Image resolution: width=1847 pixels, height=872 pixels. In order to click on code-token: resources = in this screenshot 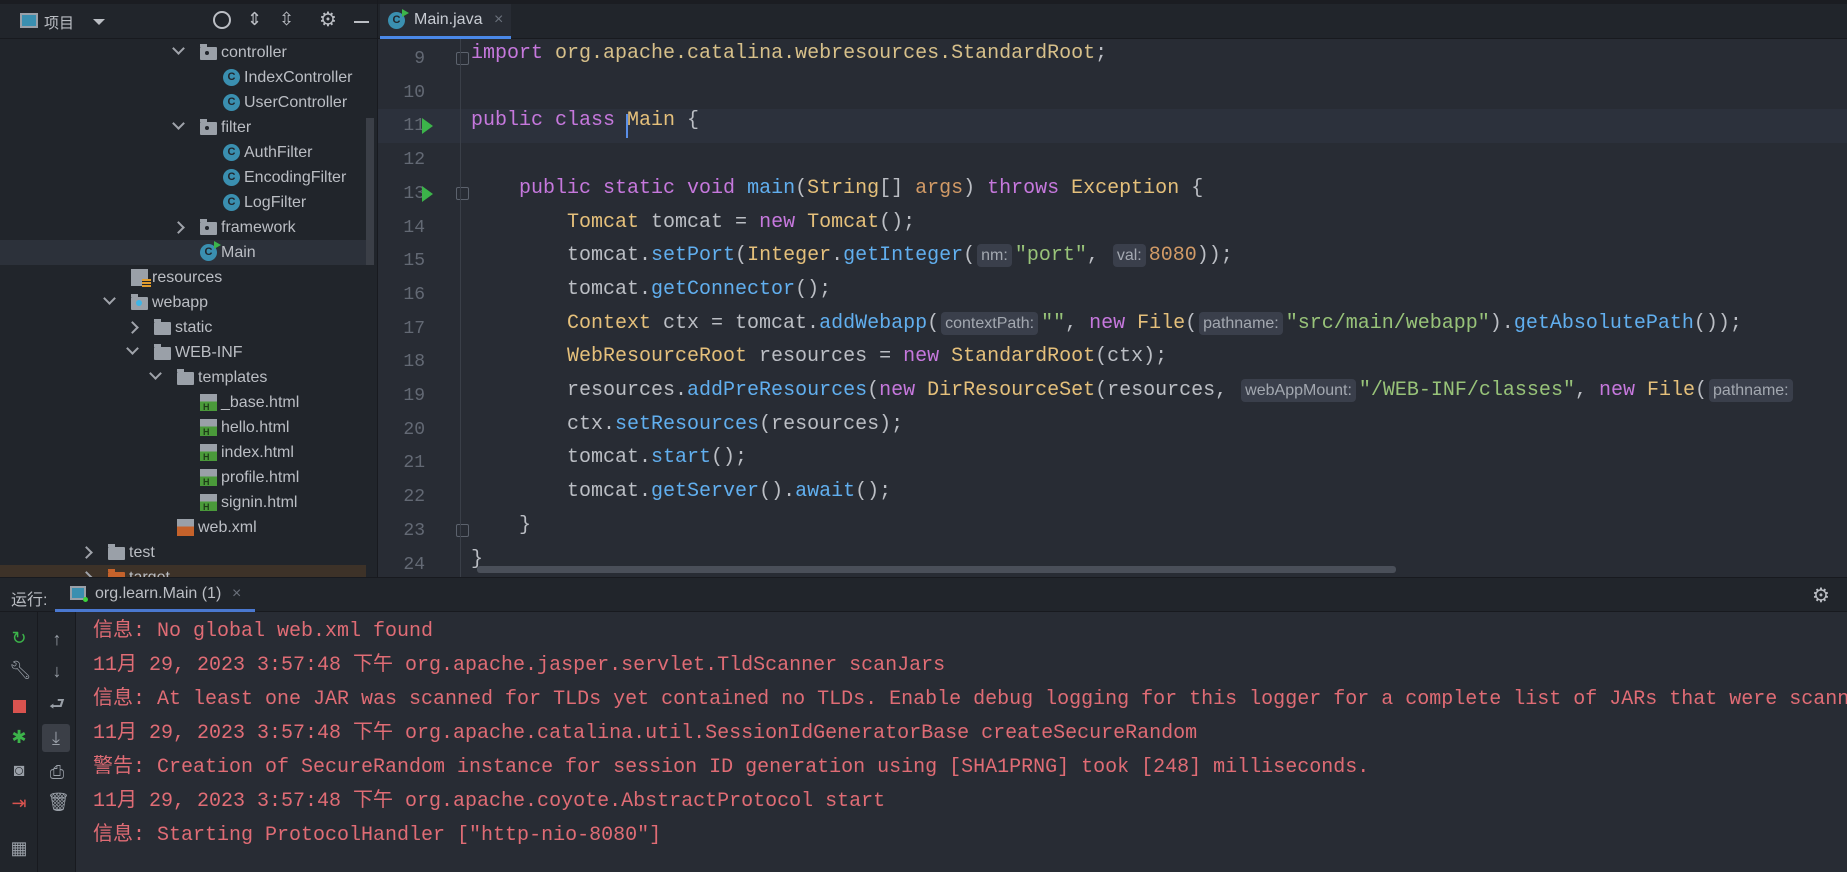, I will do `click(825, 357)`.